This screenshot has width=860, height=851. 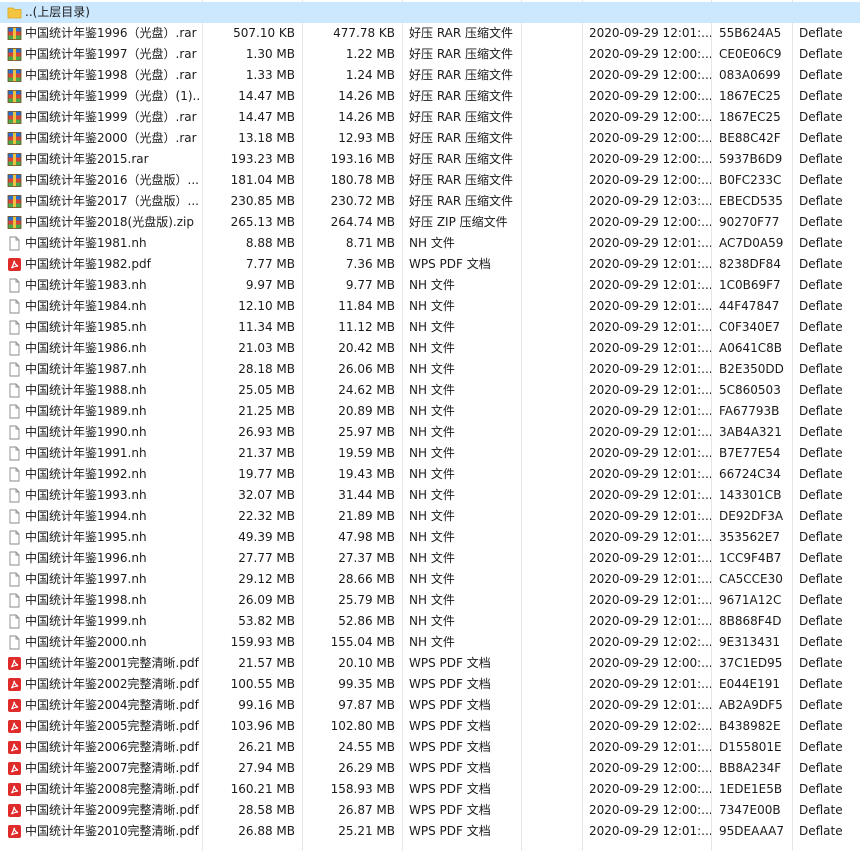 What do you see at coordinates (266, 579) in the screenshot?
I see `size-cell: 29.12 MB` at bounding box center [266, 579].